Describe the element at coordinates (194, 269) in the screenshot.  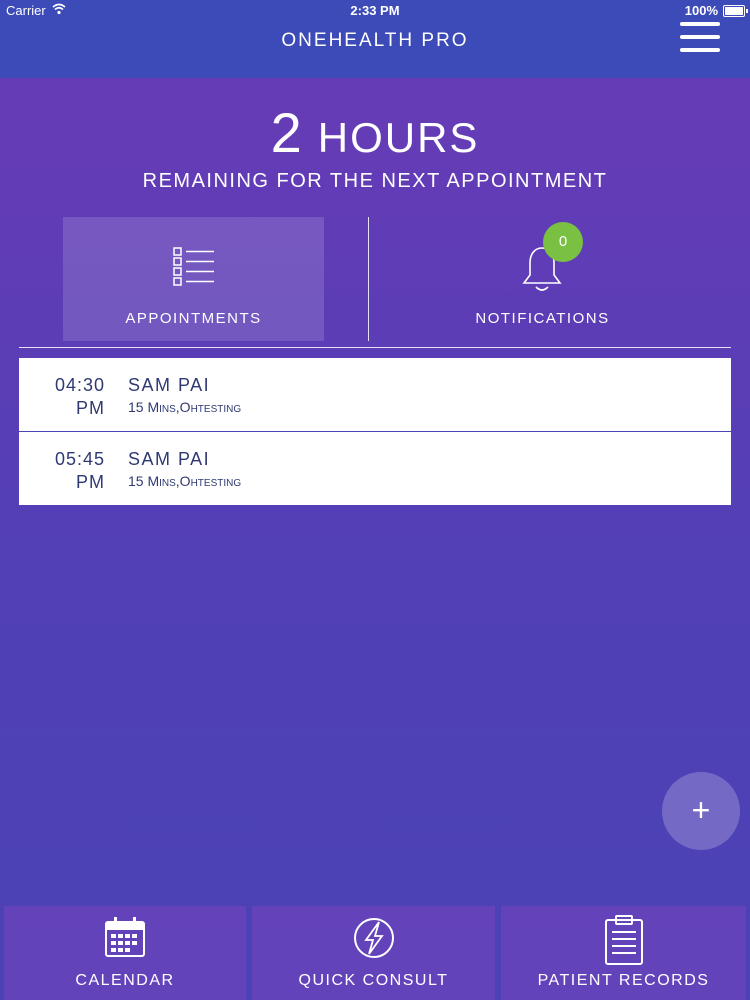
I see `checklist-icon` at that location.